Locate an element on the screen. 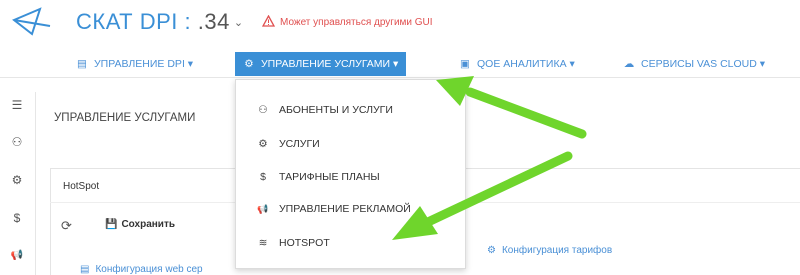 Image resolution: width=800 pixels, height=275 pixels. nav-services-management: ⚙ УПРАВЛЕНИЕ УСЛУГАМИ ▾ is located at coordinates (321, 64).